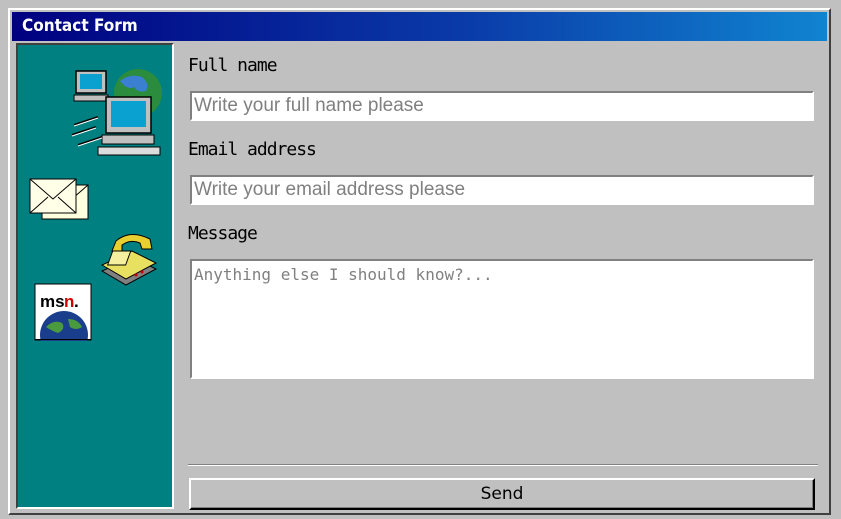 This screenshot has height=519, width=841. What do you see at coordinates (63, 321) in the screenshot?
I see `msn-globe-icon: ms n .` at bounding box center [63, 321].